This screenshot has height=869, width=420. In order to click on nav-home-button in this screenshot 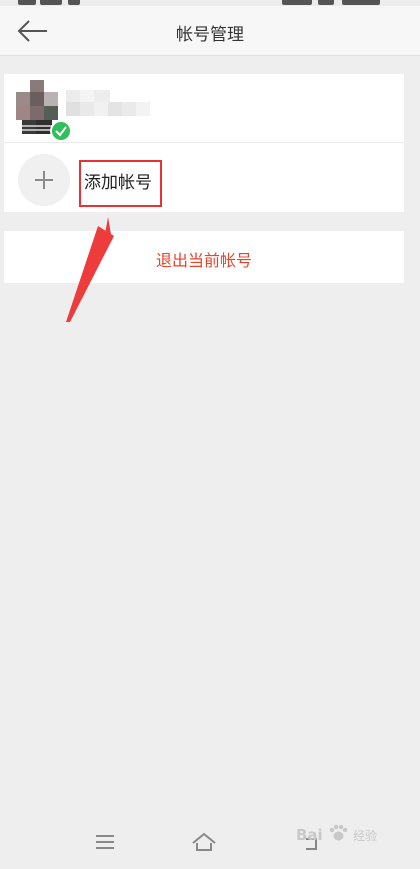, I will do `click(205, 842)`.